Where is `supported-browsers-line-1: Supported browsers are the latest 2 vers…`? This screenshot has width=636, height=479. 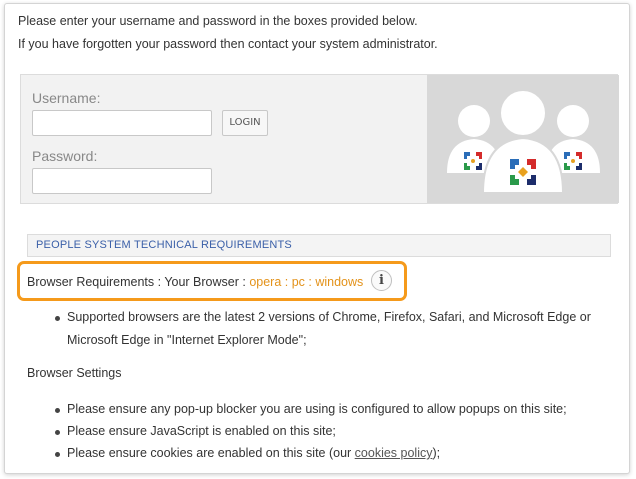
supported-browsers-line-1: Supported browsers are the latest 2 vers… is located at coordinates (329, 317).